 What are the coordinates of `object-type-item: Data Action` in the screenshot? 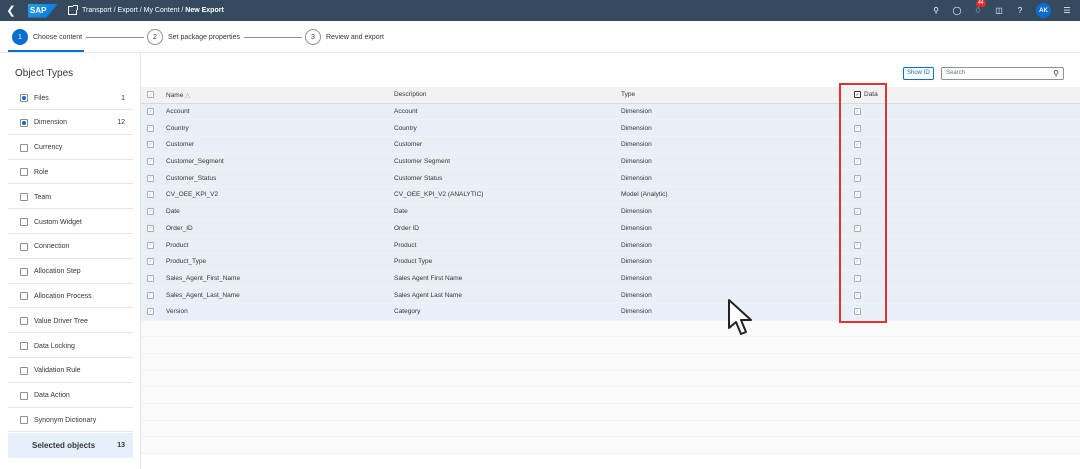 It's located at (70, 396).